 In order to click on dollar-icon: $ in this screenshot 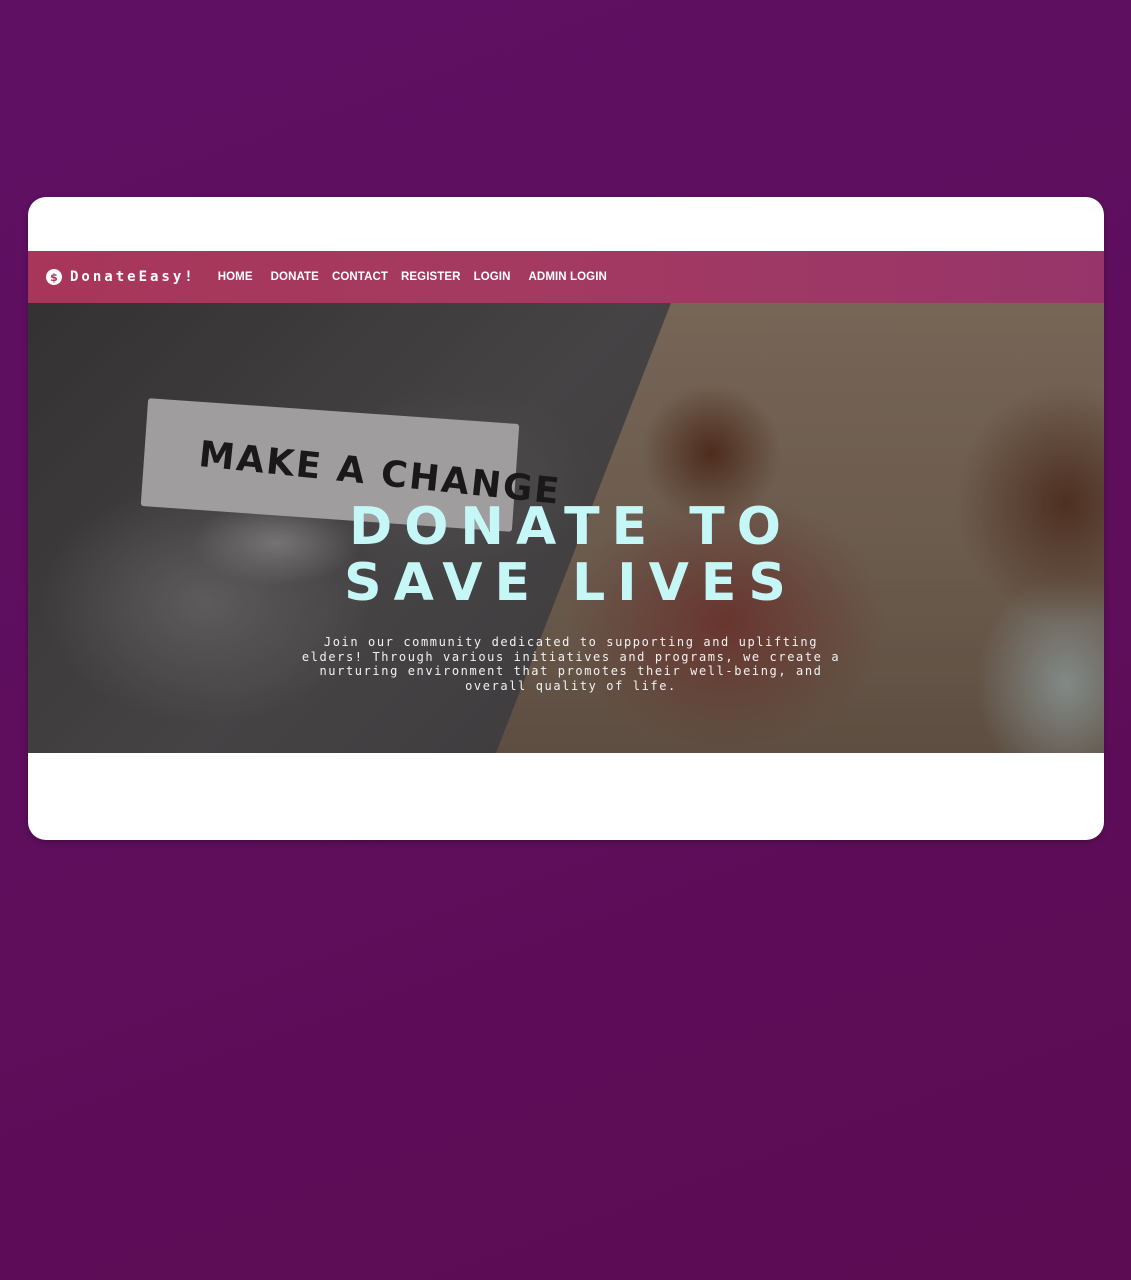, I will do `click(54, 277)`.